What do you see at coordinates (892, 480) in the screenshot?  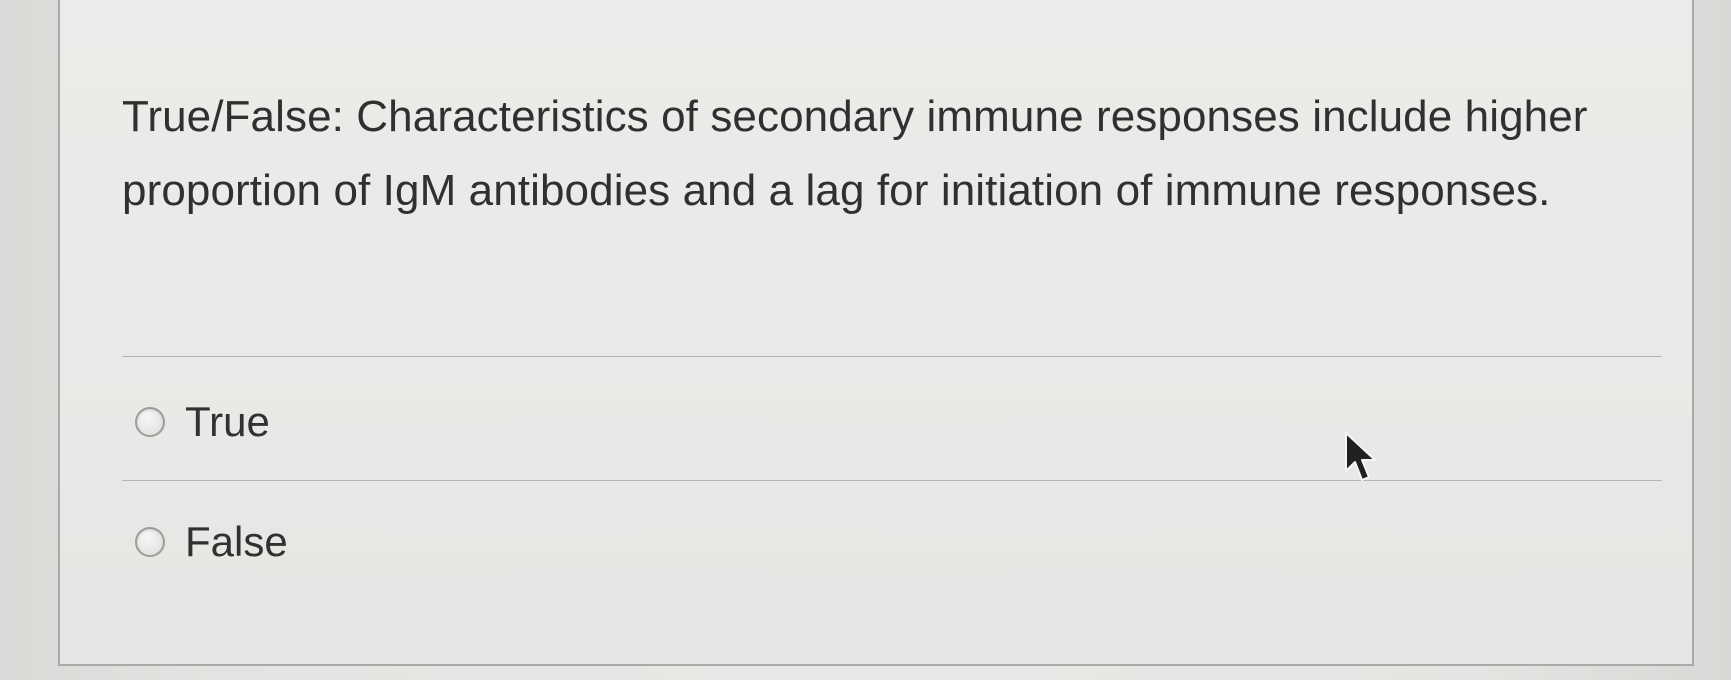 I see `answer-divider-middle` at bounding box center [892, 480].